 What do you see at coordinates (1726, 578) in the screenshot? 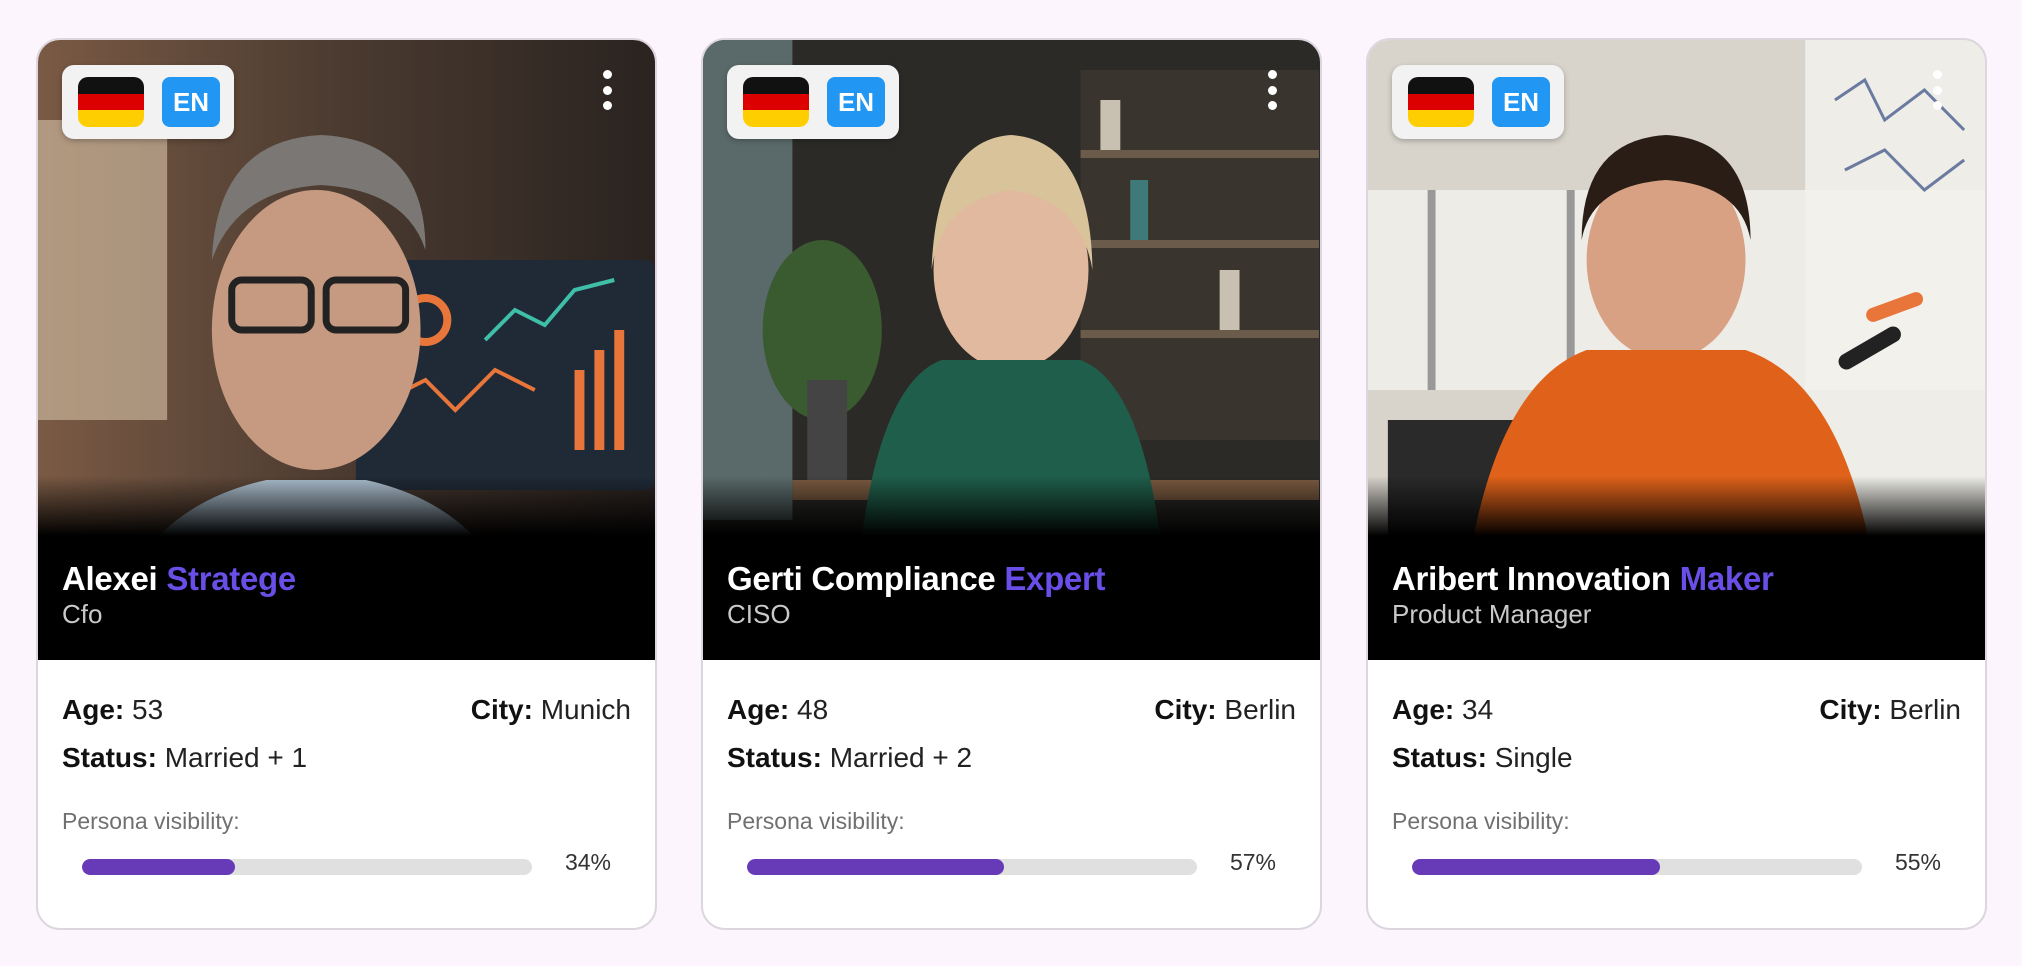
I see `persona-last-name: Maker` at bounding box center [1726, 578].